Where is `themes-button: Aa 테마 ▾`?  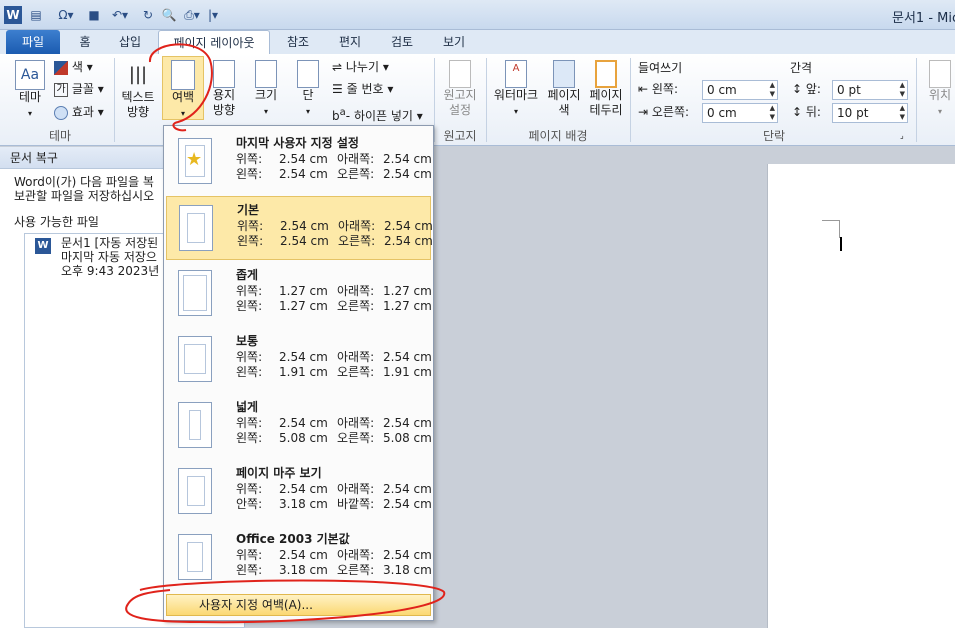 themes-button: Aa 테마 ▾ is located at coordinates (30, 90).